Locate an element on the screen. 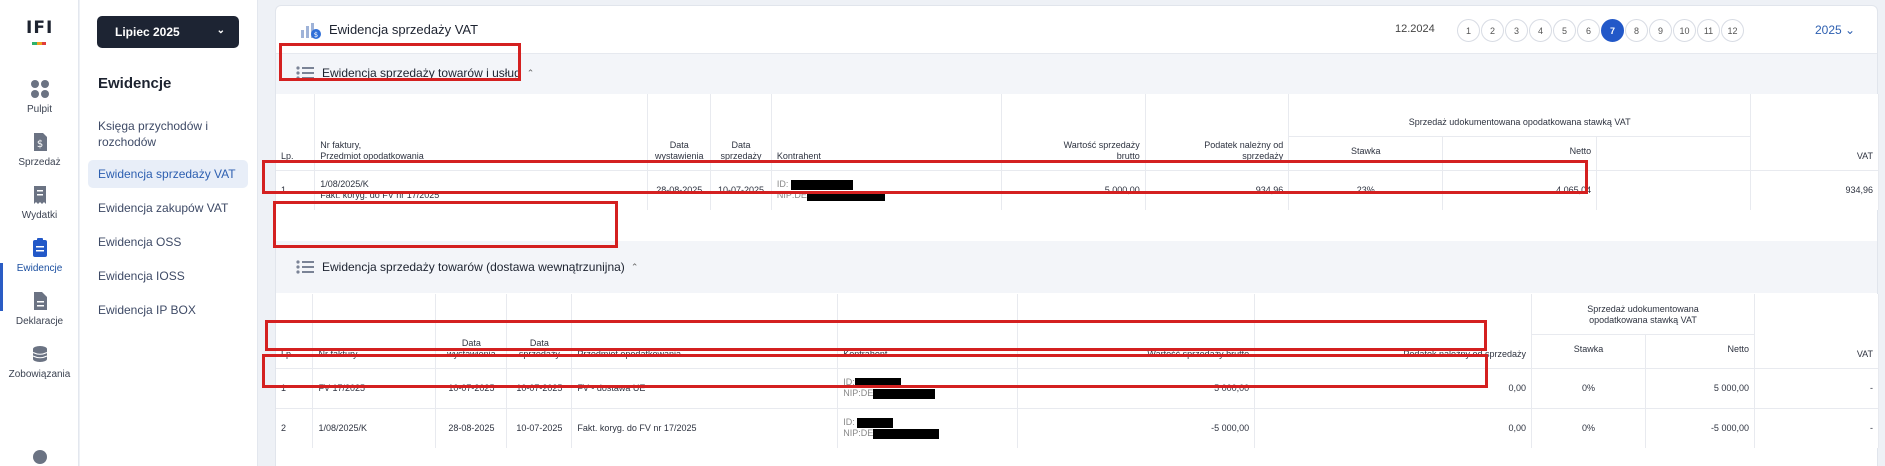 Image resolution: width=1885 pixels, height=466 pixels. year-value: 2025 is located at coordinates (1828, 30).